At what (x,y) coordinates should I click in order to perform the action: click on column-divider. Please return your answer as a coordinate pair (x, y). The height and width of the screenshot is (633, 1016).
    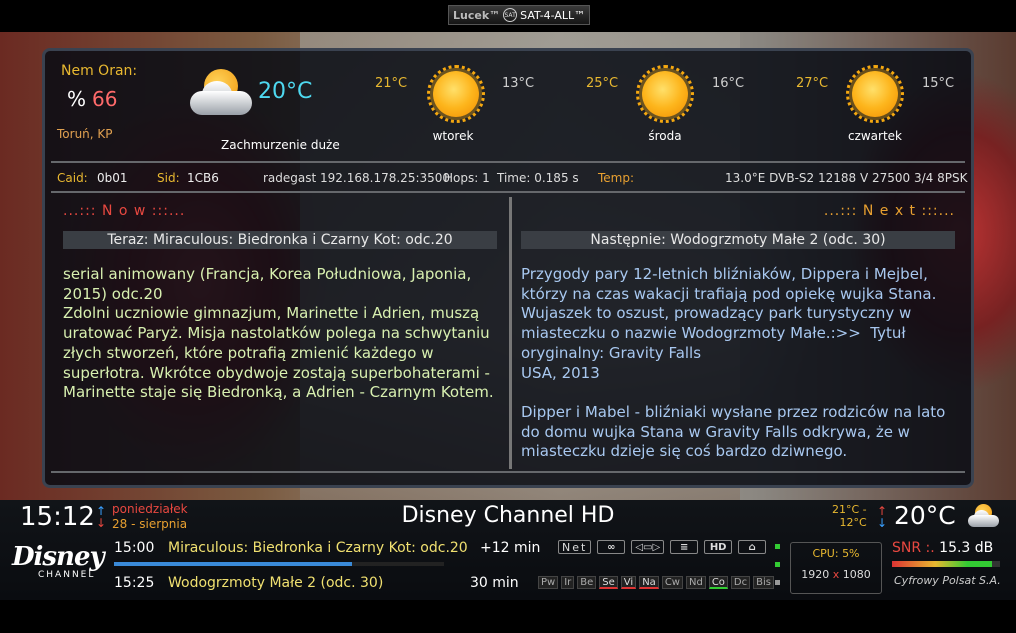
    Looking at the image, I should click on (510, 333).